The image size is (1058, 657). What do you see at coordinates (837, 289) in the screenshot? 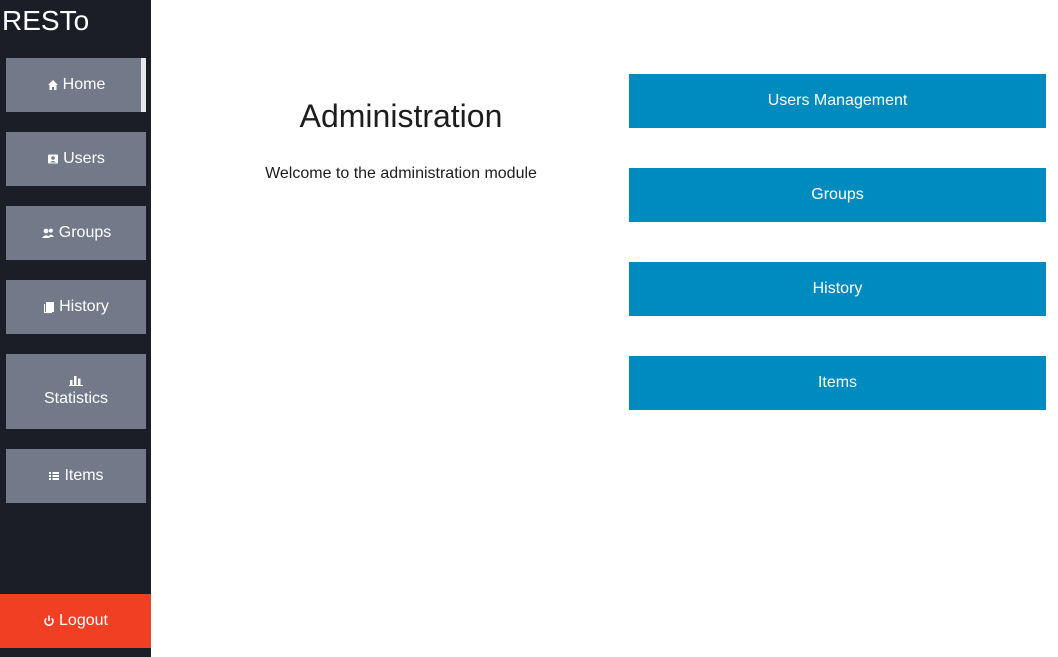
I see `history-button: History` at bounding box center [837, 289].